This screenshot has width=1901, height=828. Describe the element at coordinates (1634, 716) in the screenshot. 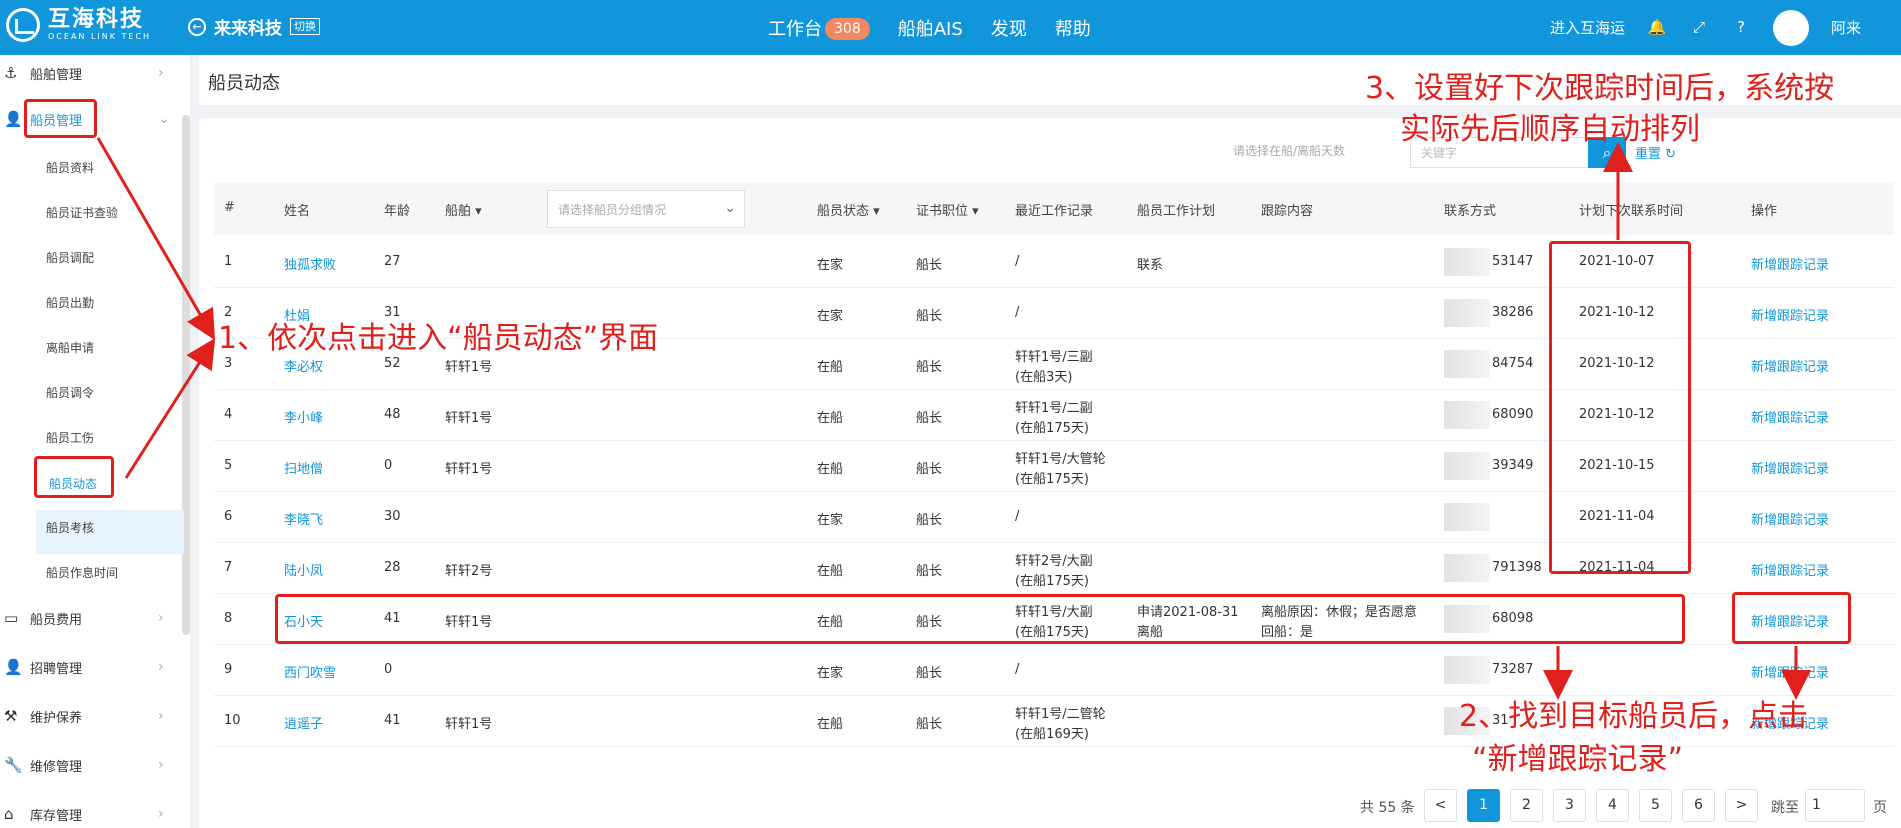

I see `annotation-step2-line1: 2、找到目标船员后，点击` at that location.